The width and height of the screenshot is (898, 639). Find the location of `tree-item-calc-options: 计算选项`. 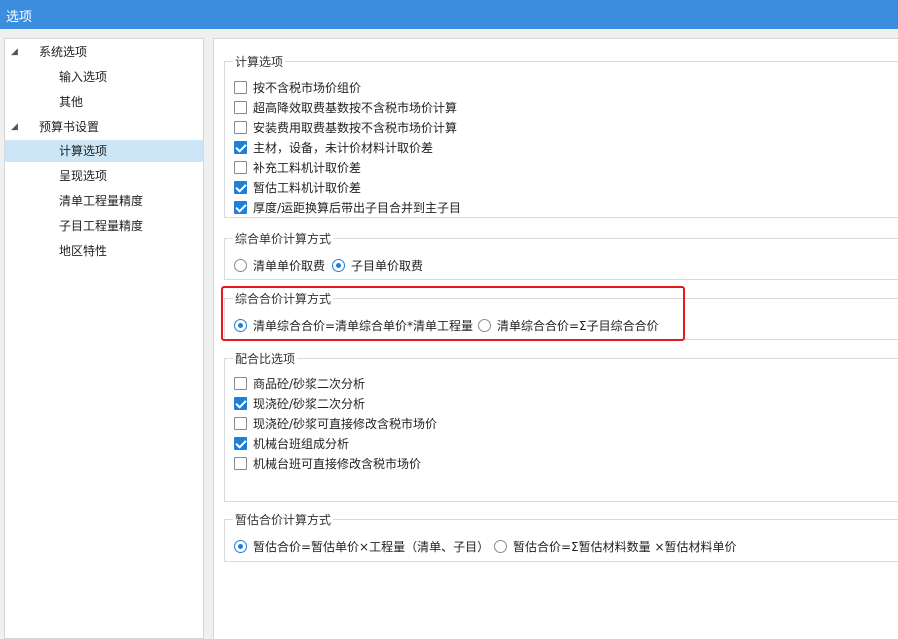

tree-item-calc-options: 计算选项 is located at coordinates (104, 151).